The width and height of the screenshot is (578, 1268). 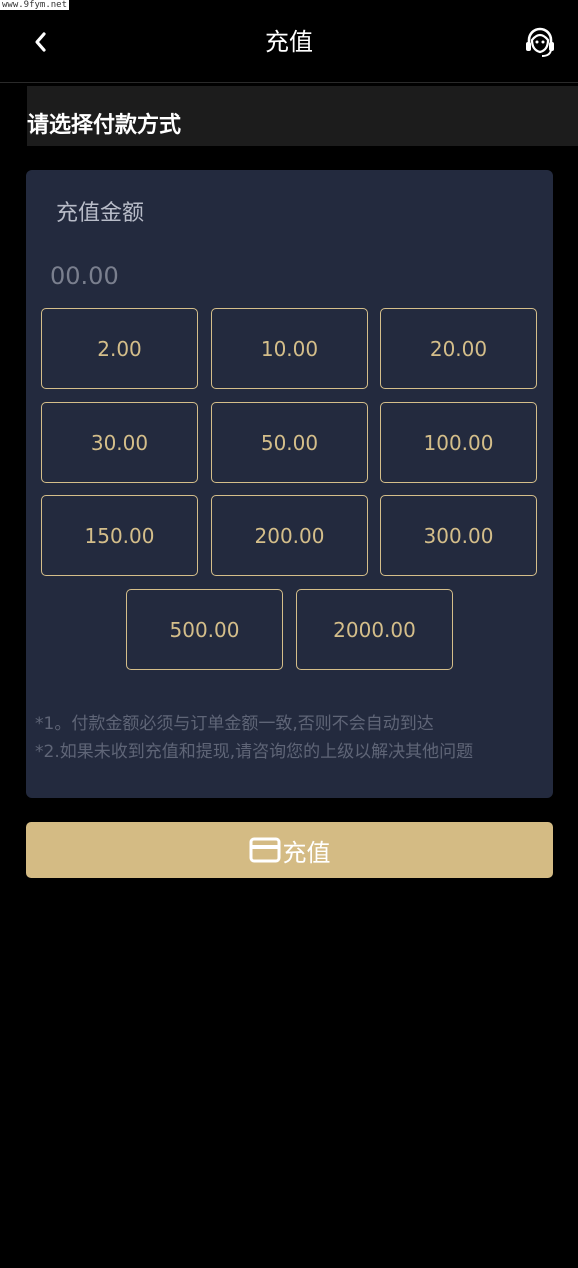 What do you see at coordinates (458, 348) in the screenshot?
I see `amount-option-button: 20.00` at bounding box center [458, 348].